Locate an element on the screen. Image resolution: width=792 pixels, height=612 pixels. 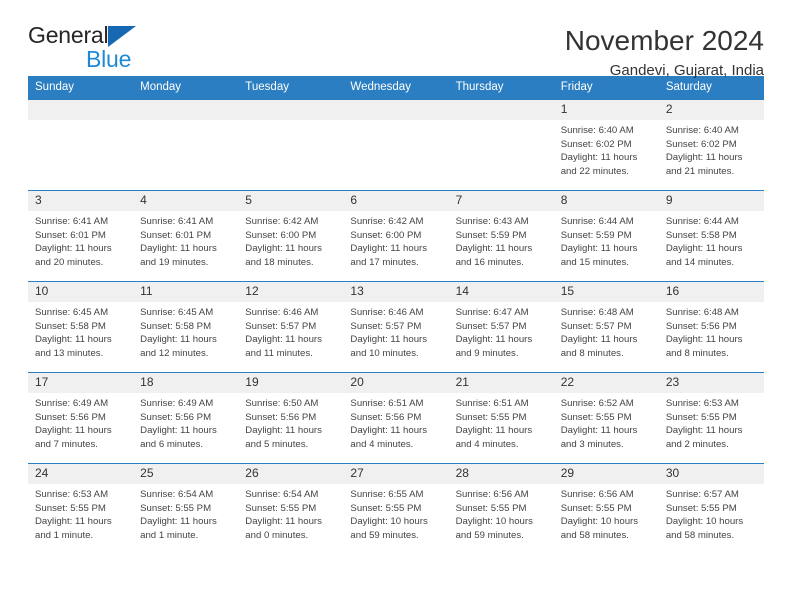
day-number: 4 is located at coordinates (186, 201).